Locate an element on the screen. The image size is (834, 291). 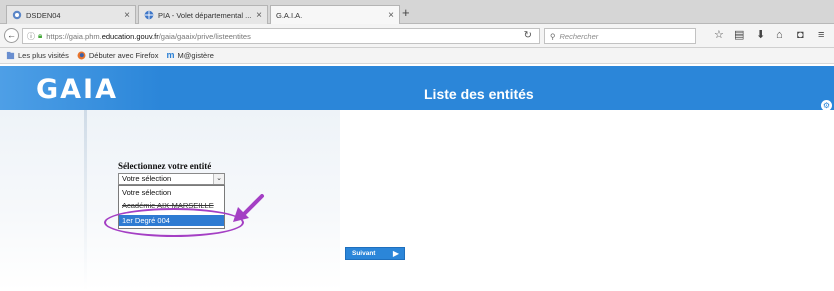
bookmark-getting-started: Débuter avec Firefox is located at coordinates (118, 55).